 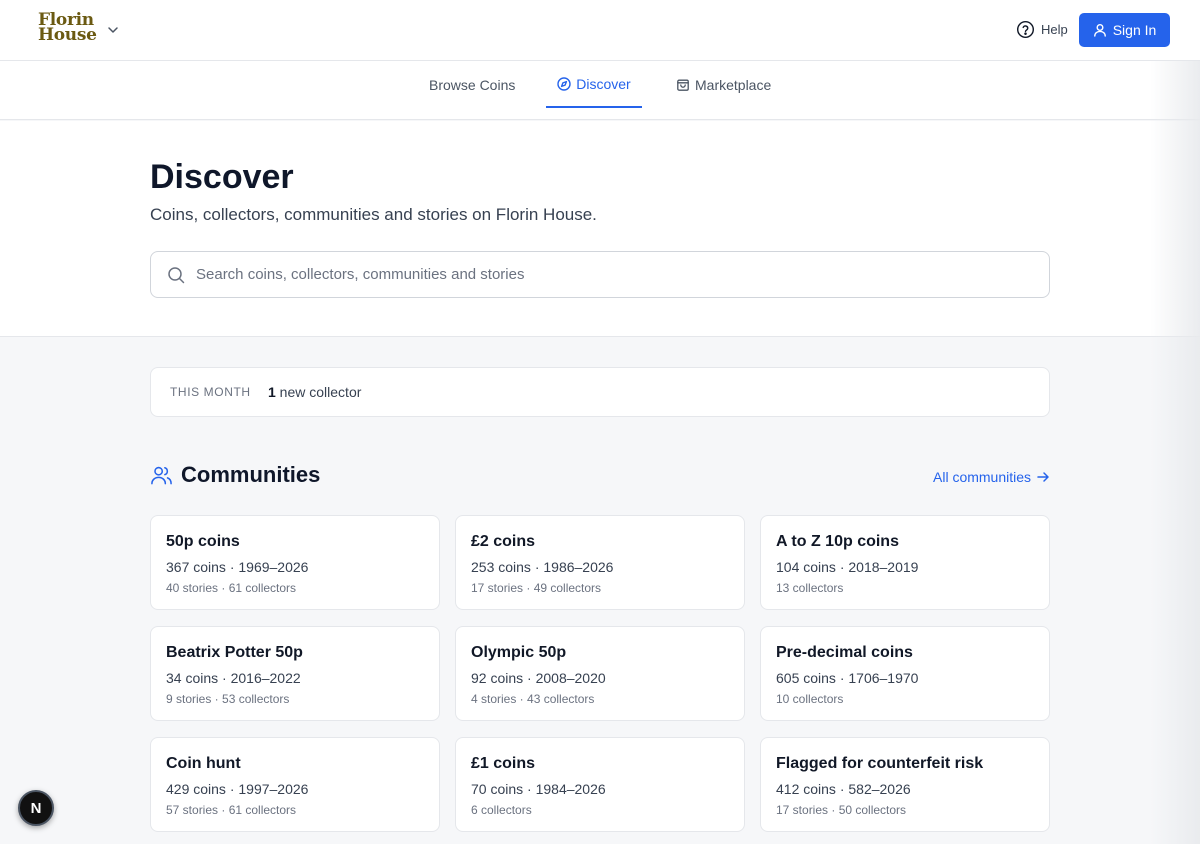 I want to click on tab-browse-coins: Browse Coins, so click(x=472, y=84).